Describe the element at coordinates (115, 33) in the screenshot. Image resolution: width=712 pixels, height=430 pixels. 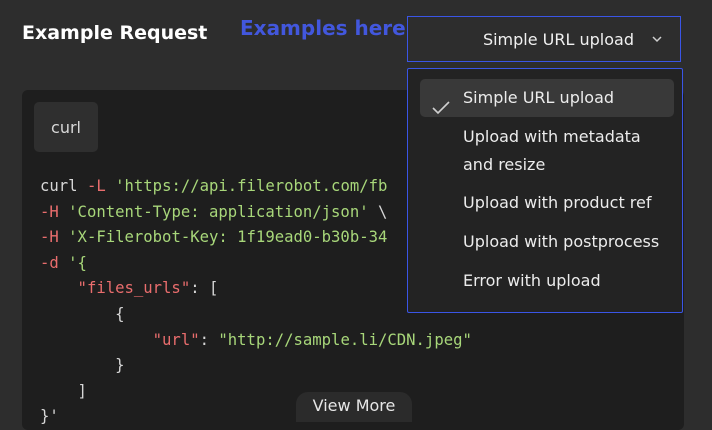
I see `page-title: Example Request` at that location.